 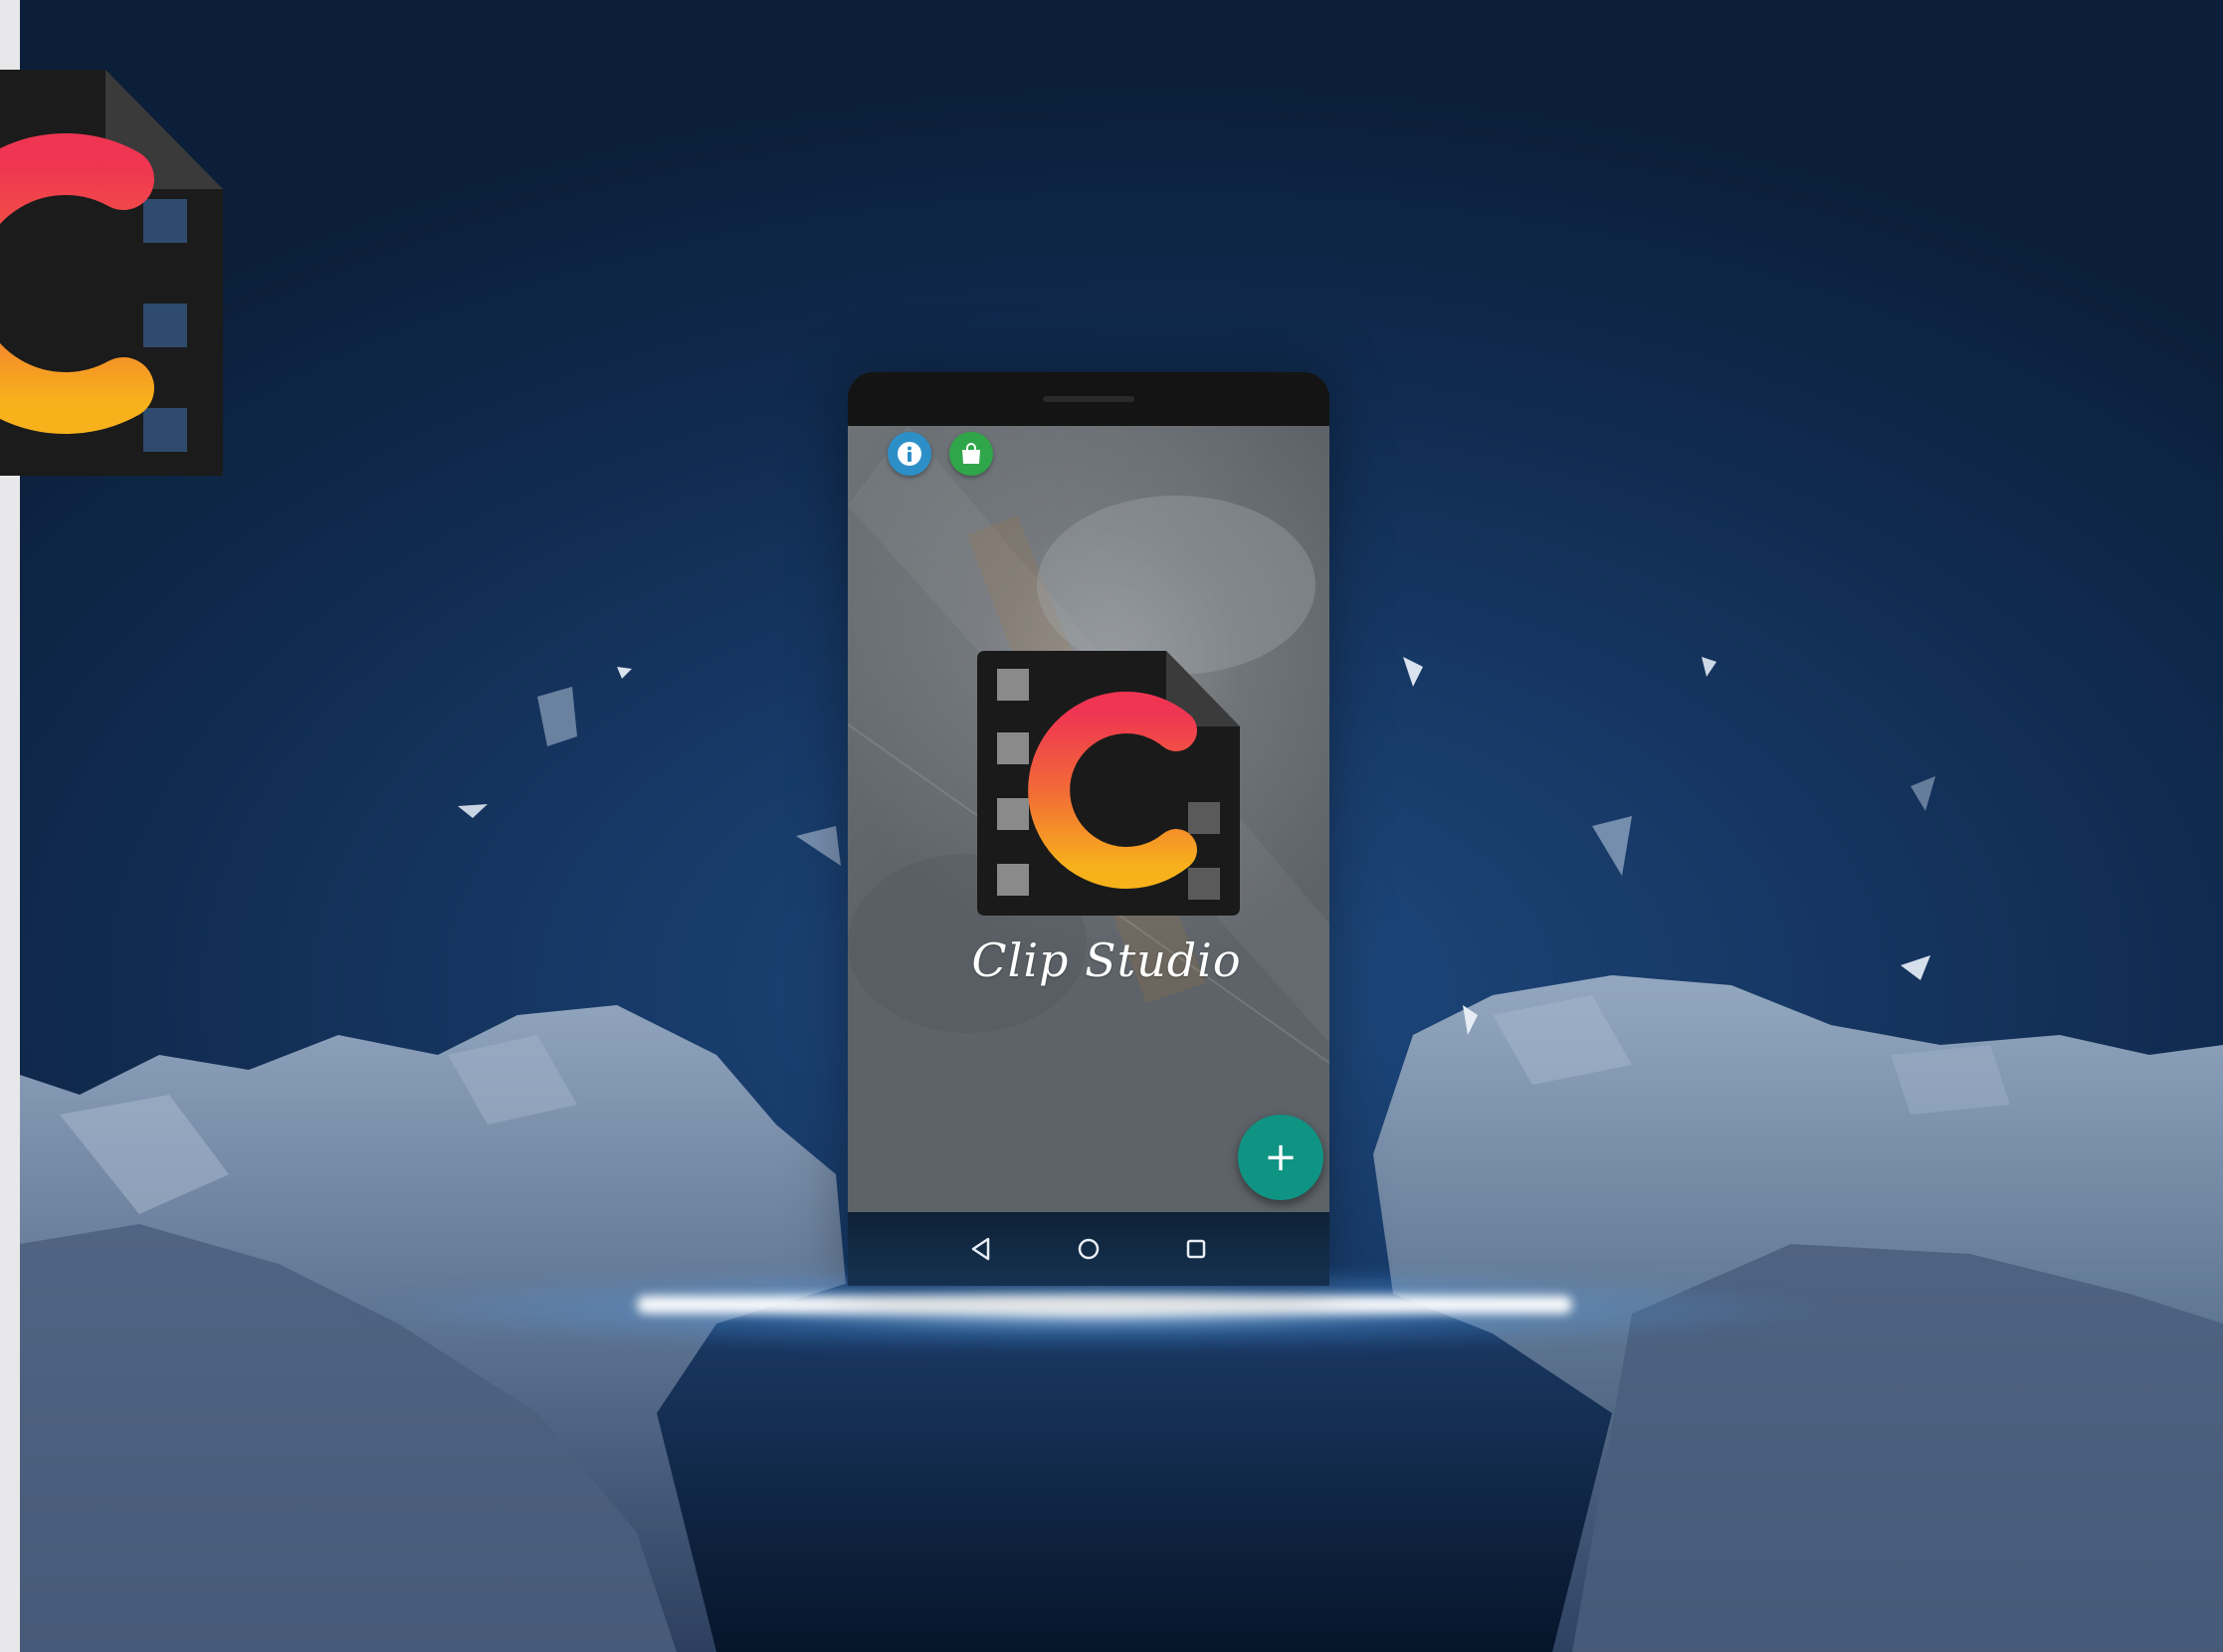 What do you see at coordinates (1104, 1305) in the screenshot?
I see `energy-glow-core` at bounding box center [1104, 1305].